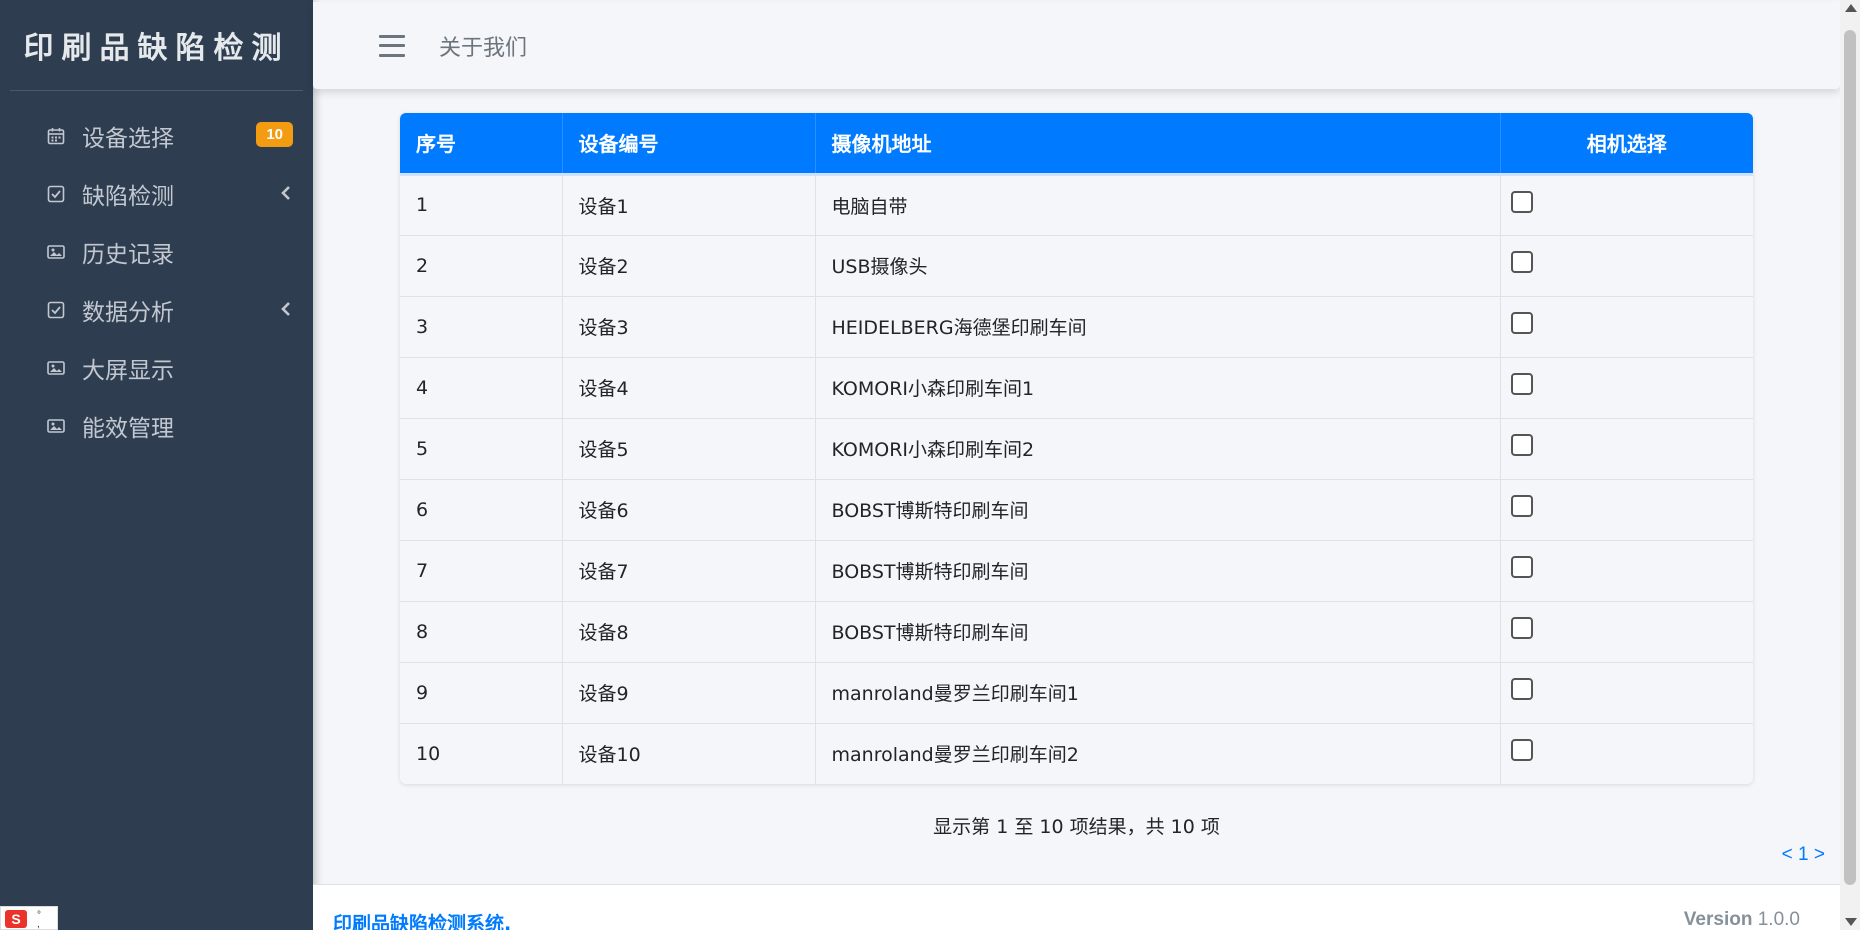  Describe the element at coordinates (156, 194) in the screenshot. I see `sidebar-item-defect-detection: 缺陷检测` at that location.